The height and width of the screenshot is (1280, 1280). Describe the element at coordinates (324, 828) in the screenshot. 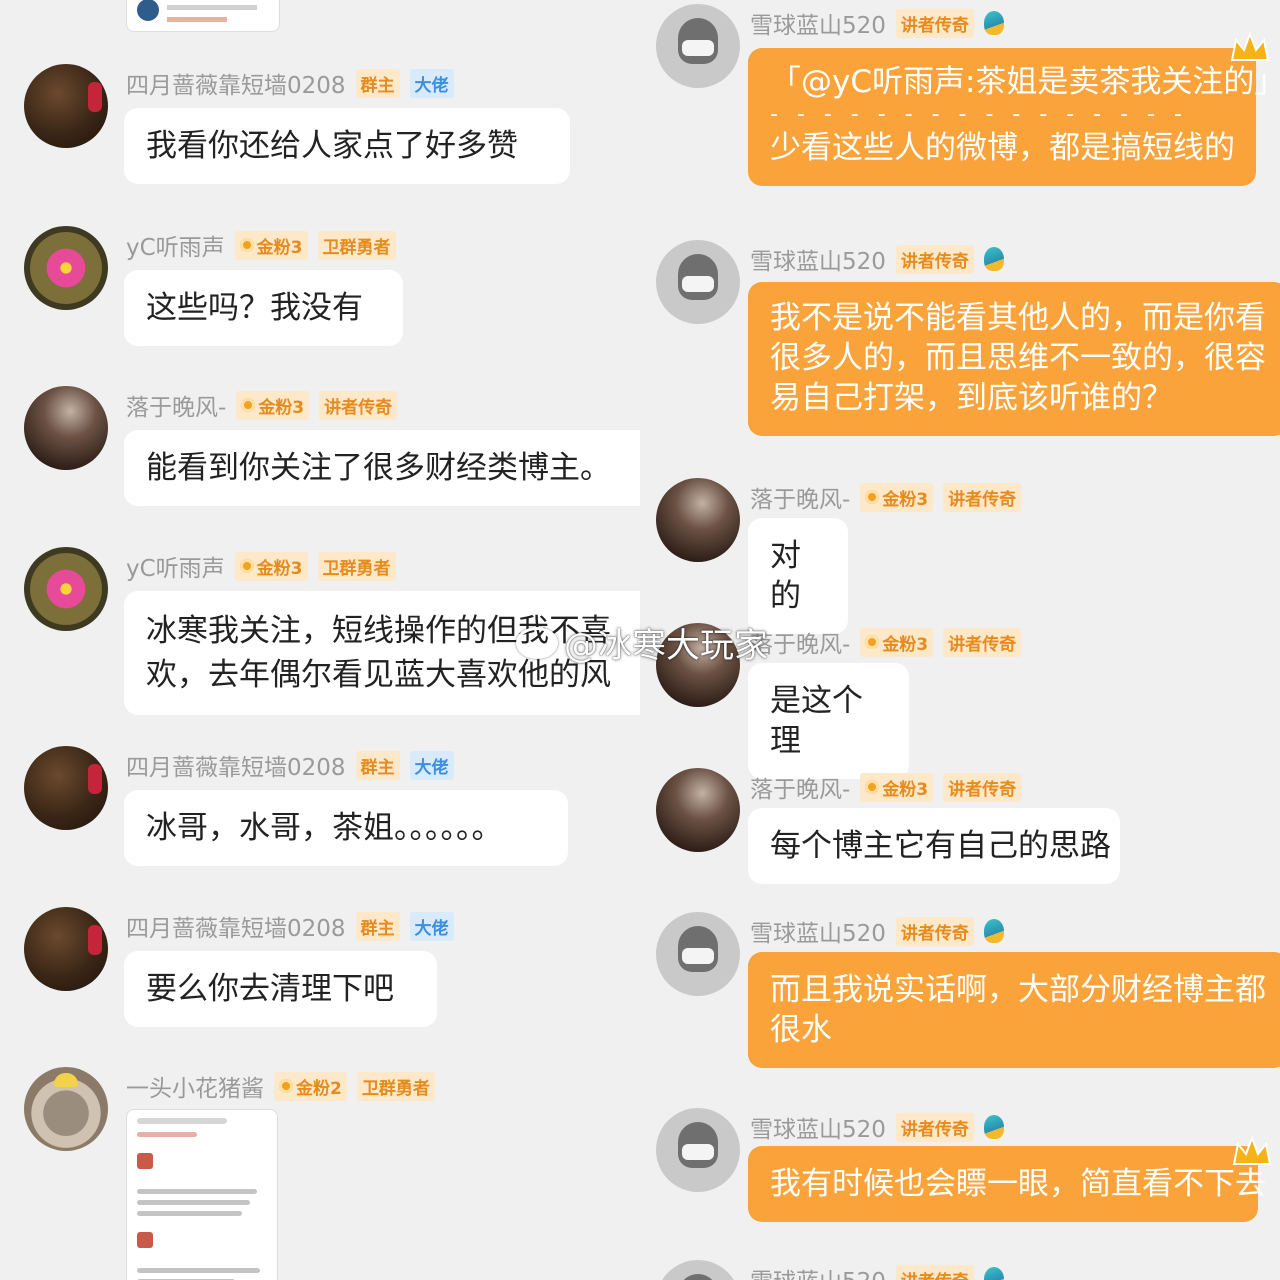

I see `message-text: 冰哥，水哥，茶姐。。。。。。` at that location.